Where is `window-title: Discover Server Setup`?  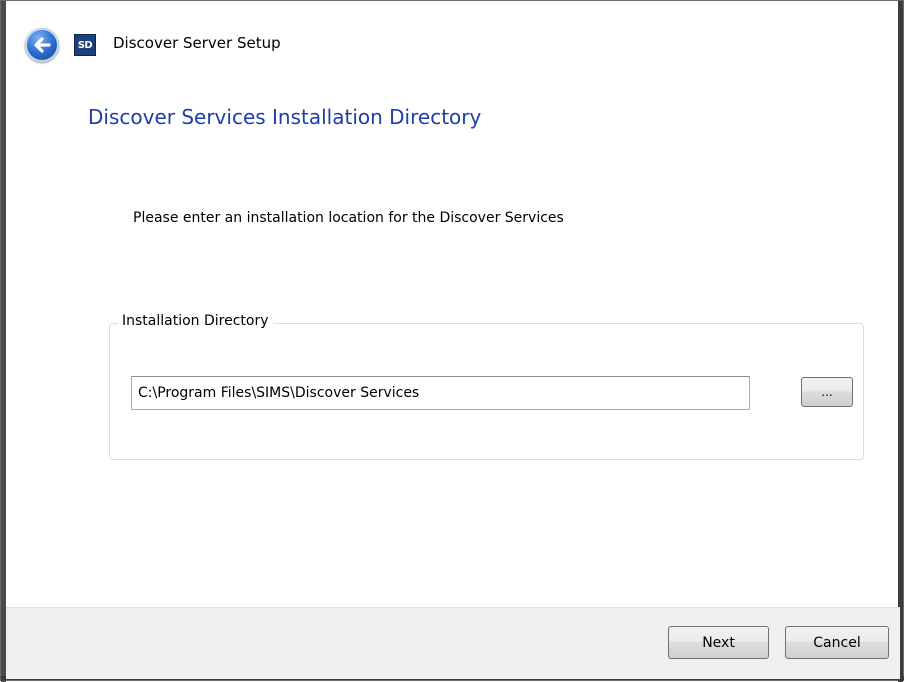 window-title: Discover Server Setup is located at coordinates (197, 43).